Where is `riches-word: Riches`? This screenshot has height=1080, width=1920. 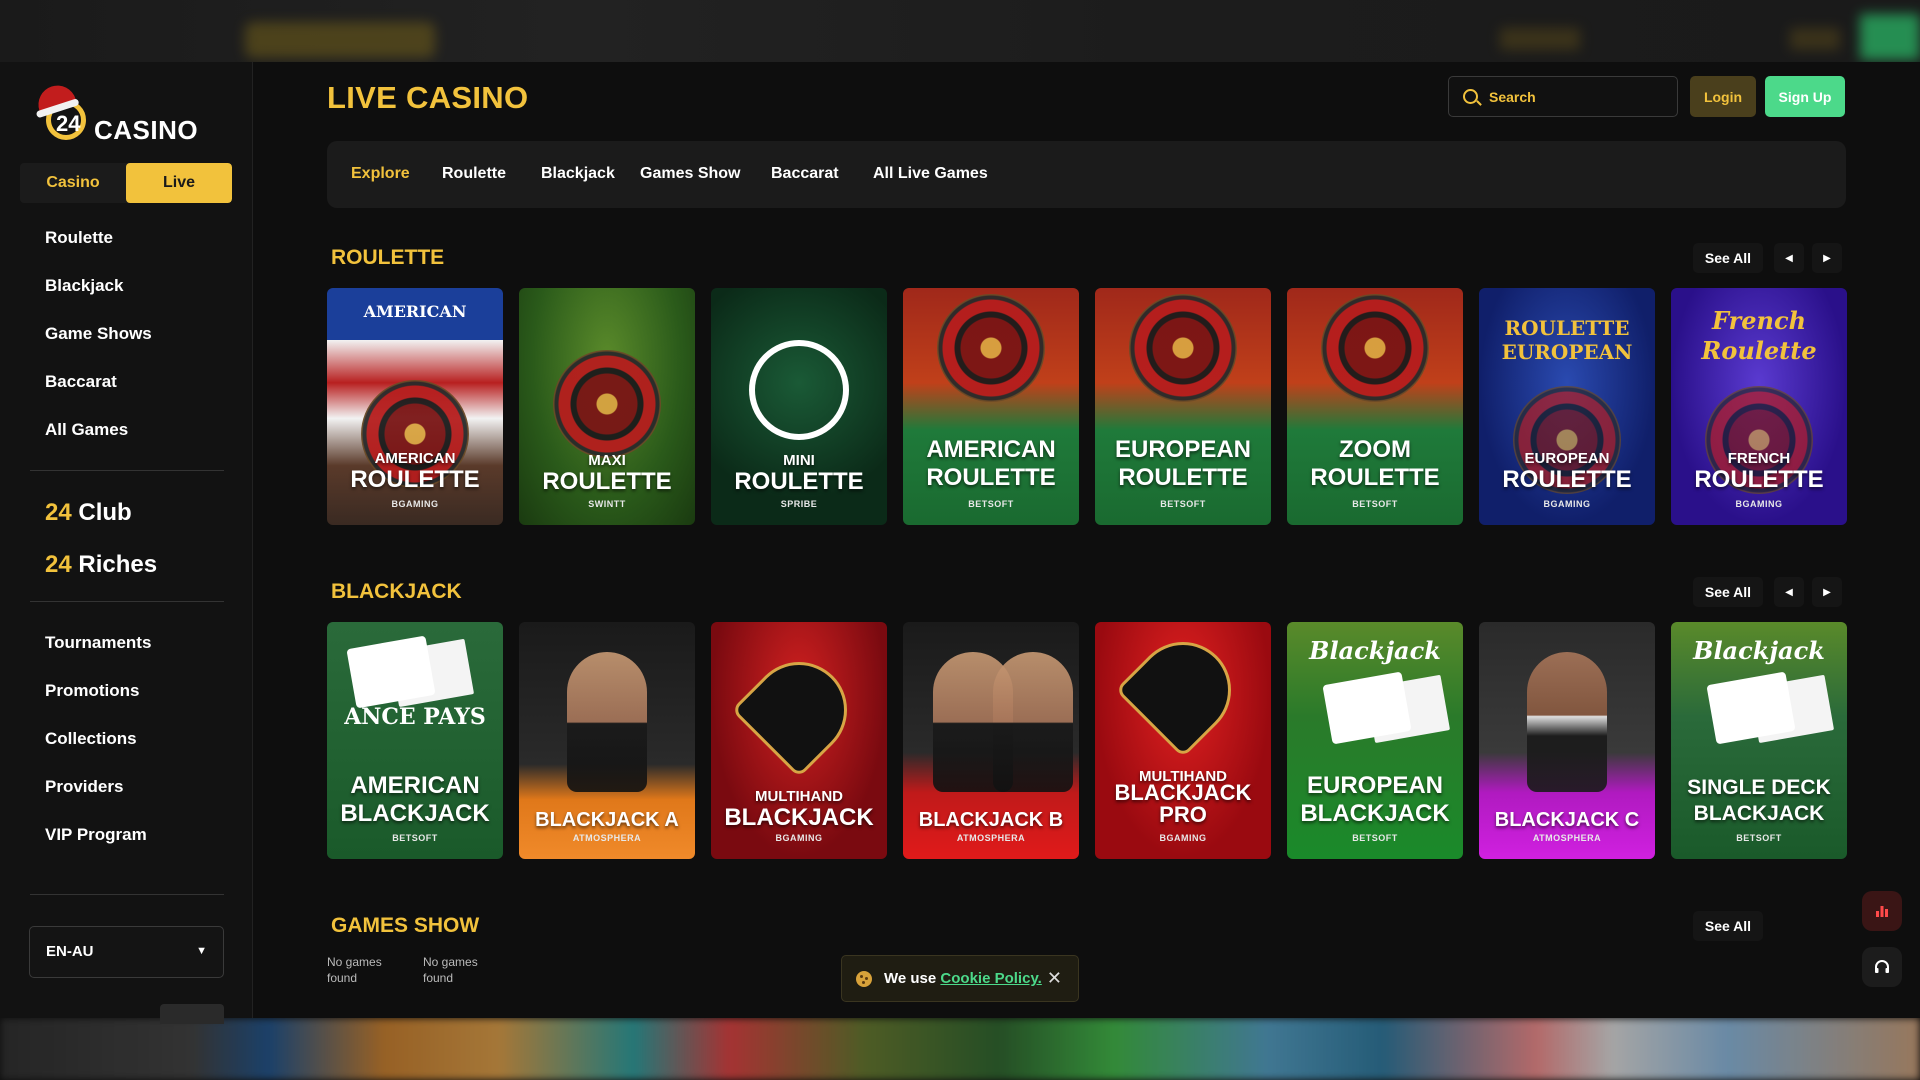
riches-word: Riches is located at coordinates (118, 564).